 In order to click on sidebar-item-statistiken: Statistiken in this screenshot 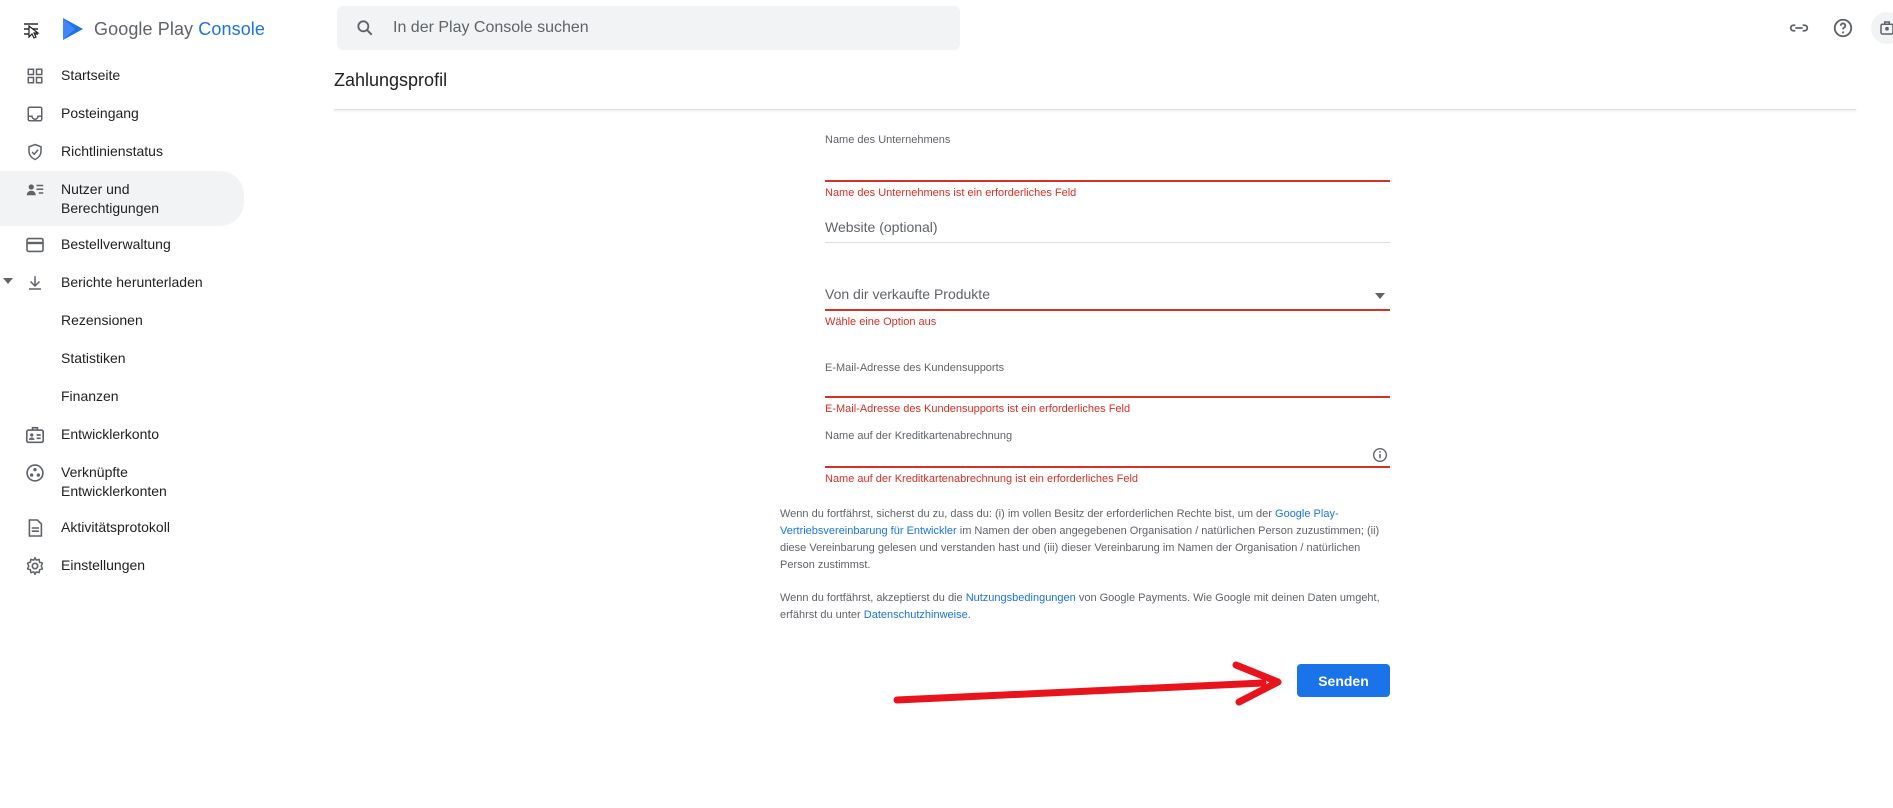, I will do `click(123, 359)`.